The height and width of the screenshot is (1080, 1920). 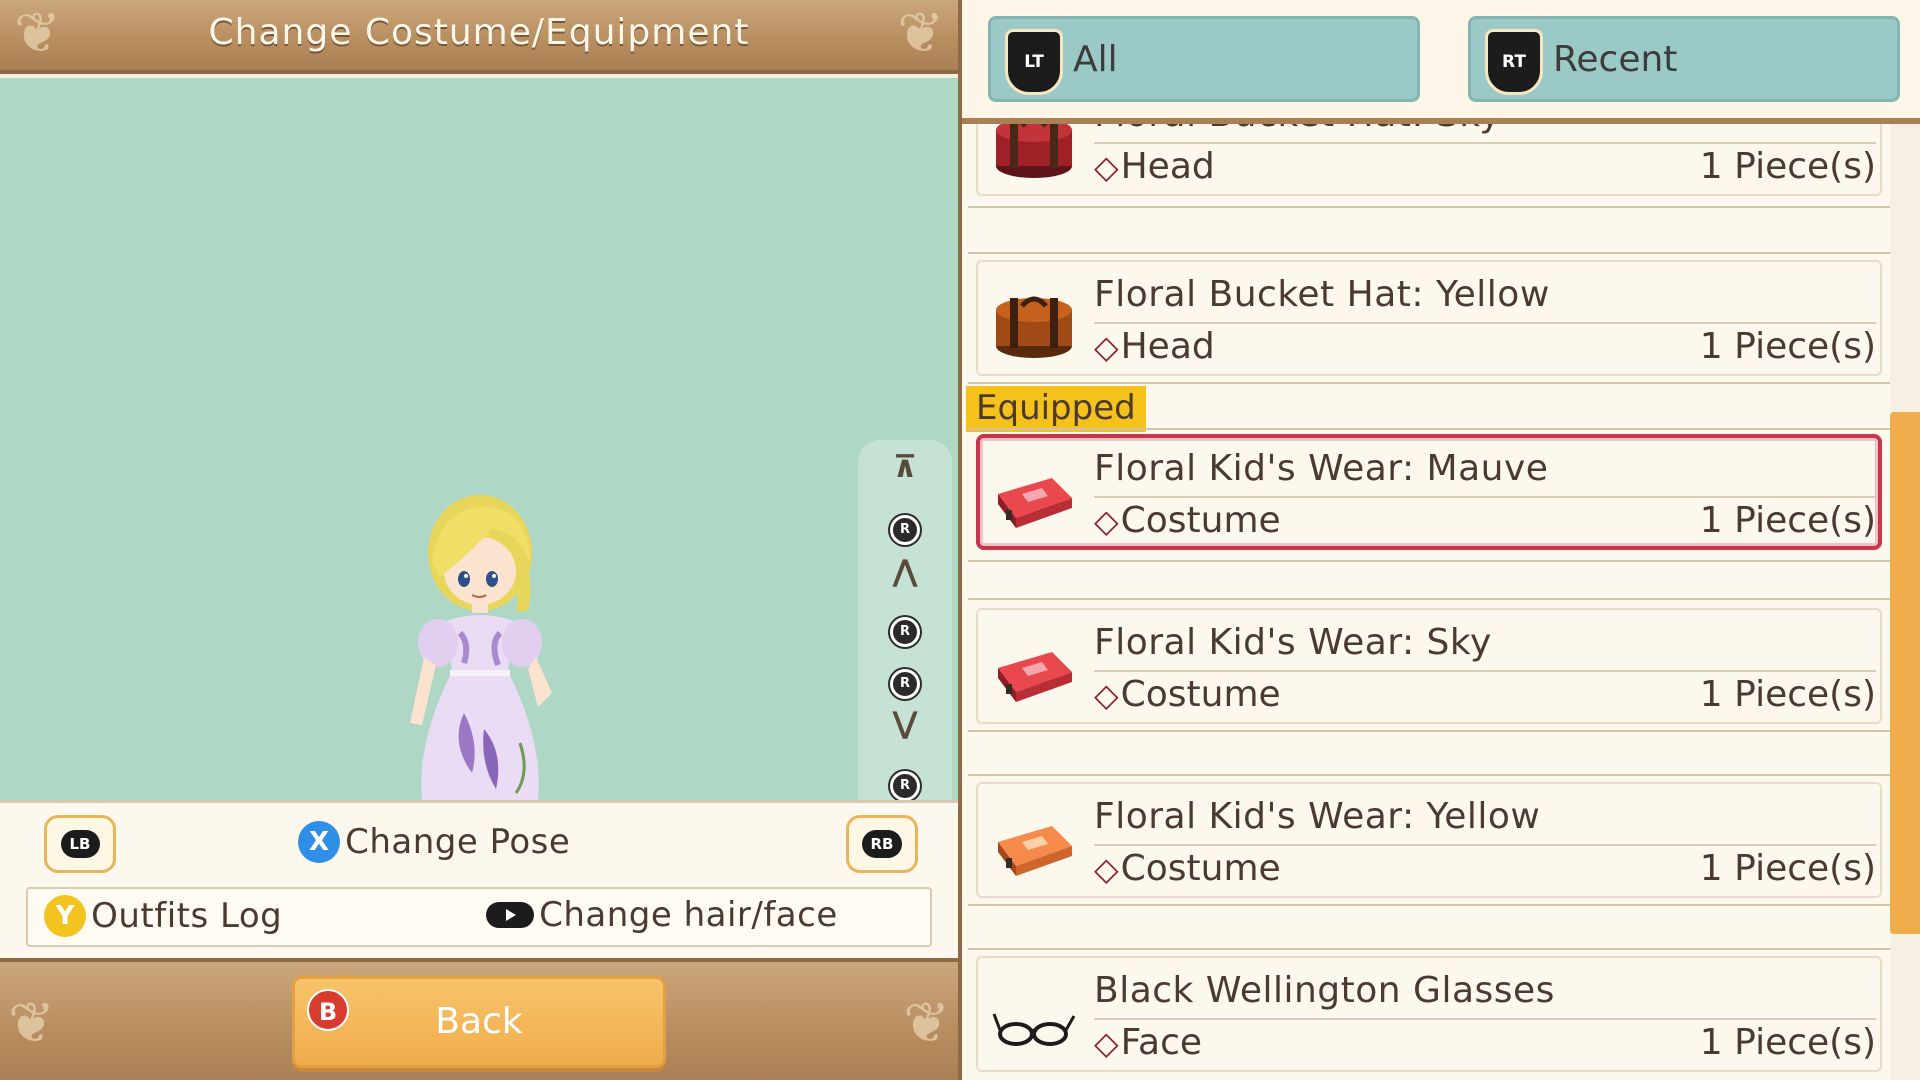 What do you see at coordinates (479, 917) in the screenshot?
I see `secondary-actions: Y Outfits Log Change hair/face` at bounding box center [479, 917].